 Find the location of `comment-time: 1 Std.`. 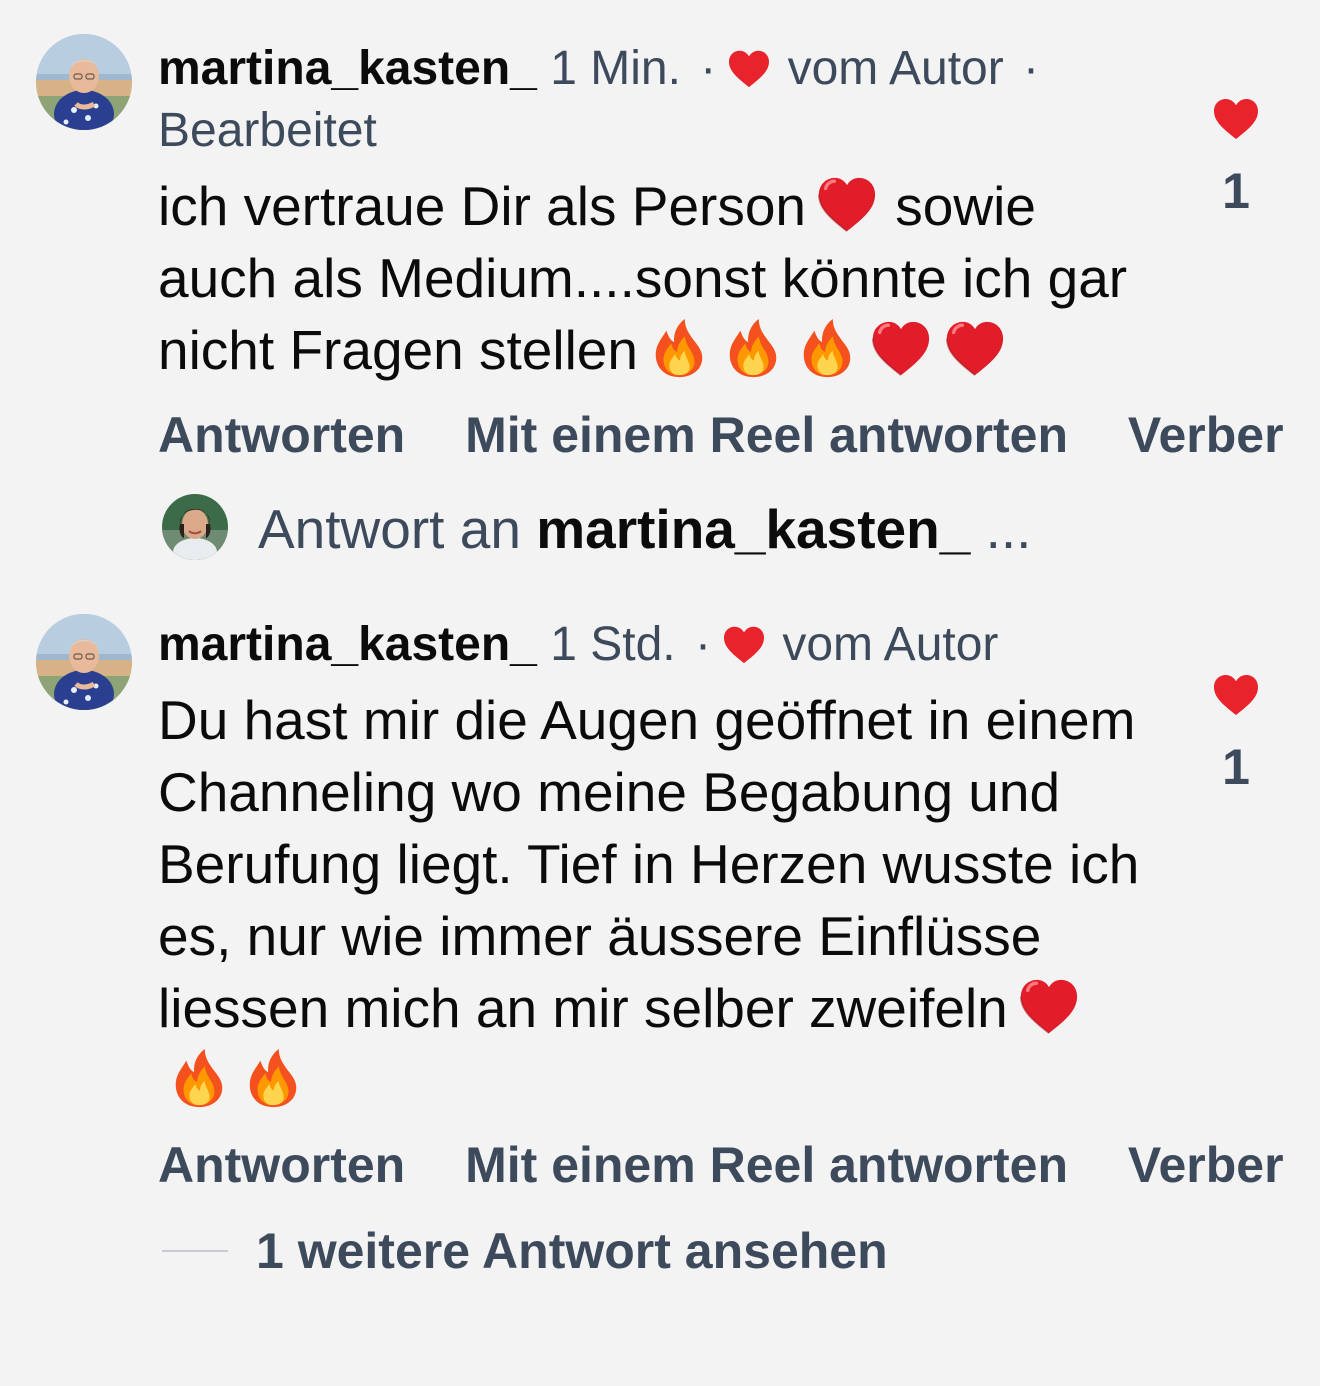

comment-time: 1 Std. is located at coordinates (613, 644).